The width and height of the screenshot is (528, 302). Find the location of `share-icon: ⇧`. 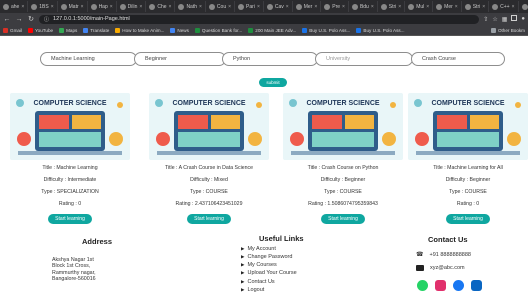

share-icon: ⇧ is located at coordinates (485, 19).